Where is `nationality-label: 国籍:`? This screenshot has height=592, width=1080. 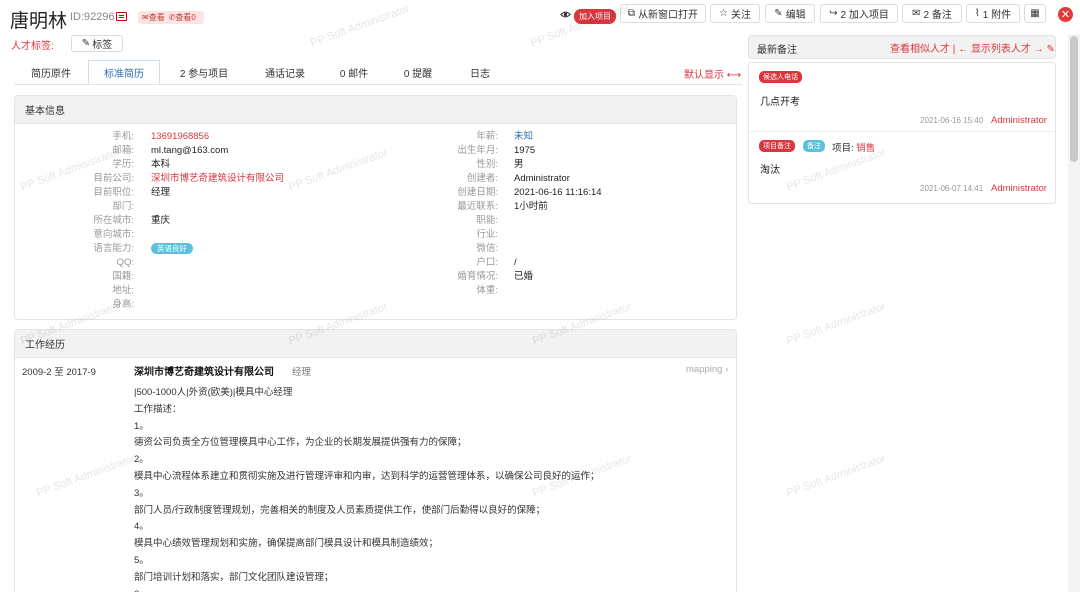
nationality-label: 国籍: is located at coordinates (123, 276).